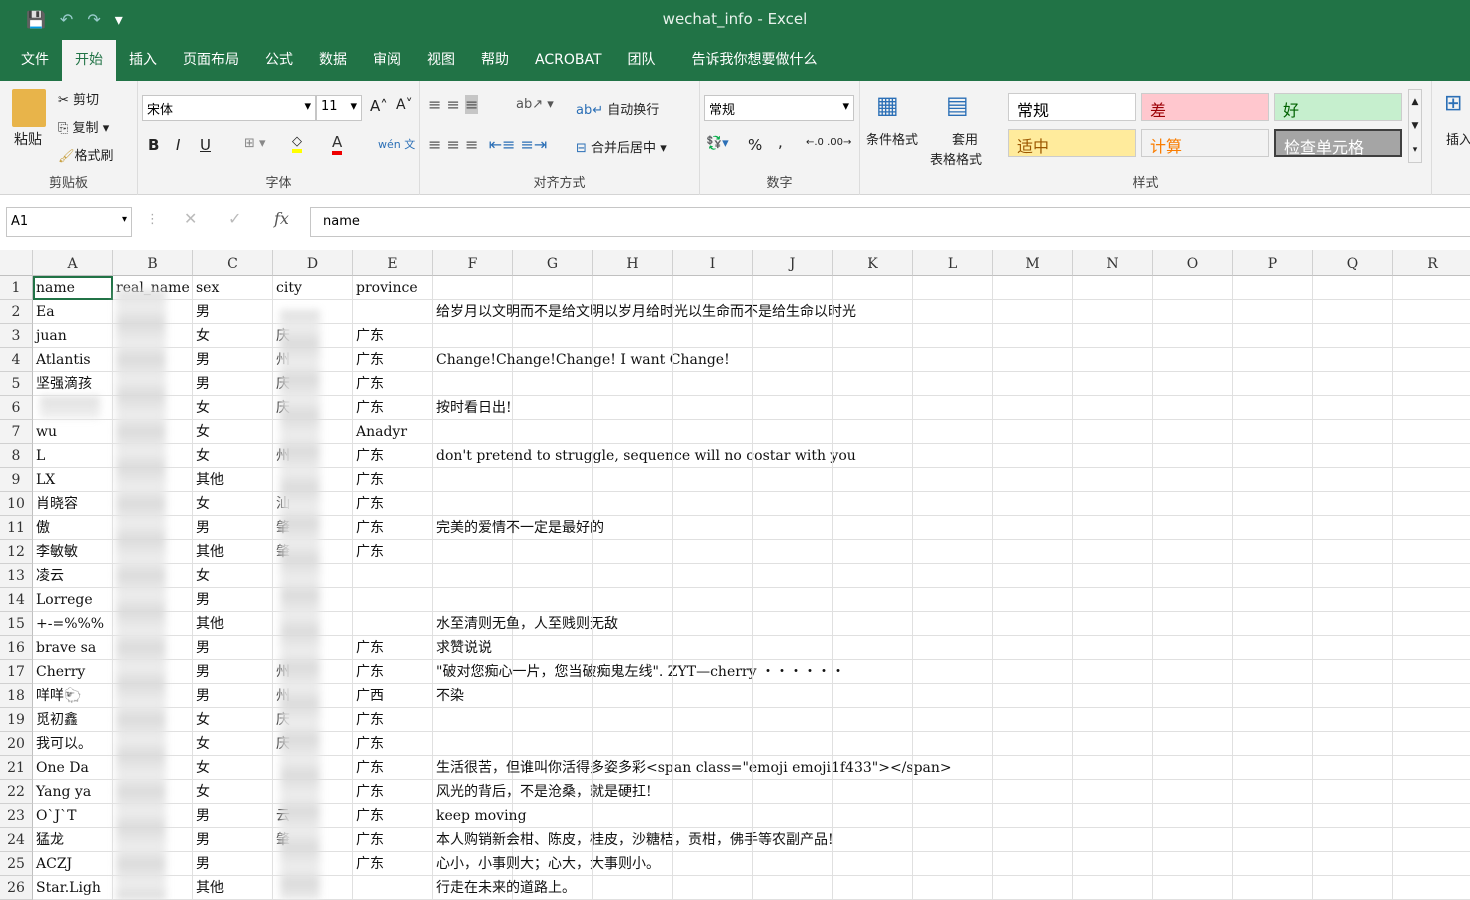 This screenshot has width=1470, height=900. What do you see at coordinates (233, 432) in the screenshot?
I see `cell-C7: 女` at bounding box center [233, 432].